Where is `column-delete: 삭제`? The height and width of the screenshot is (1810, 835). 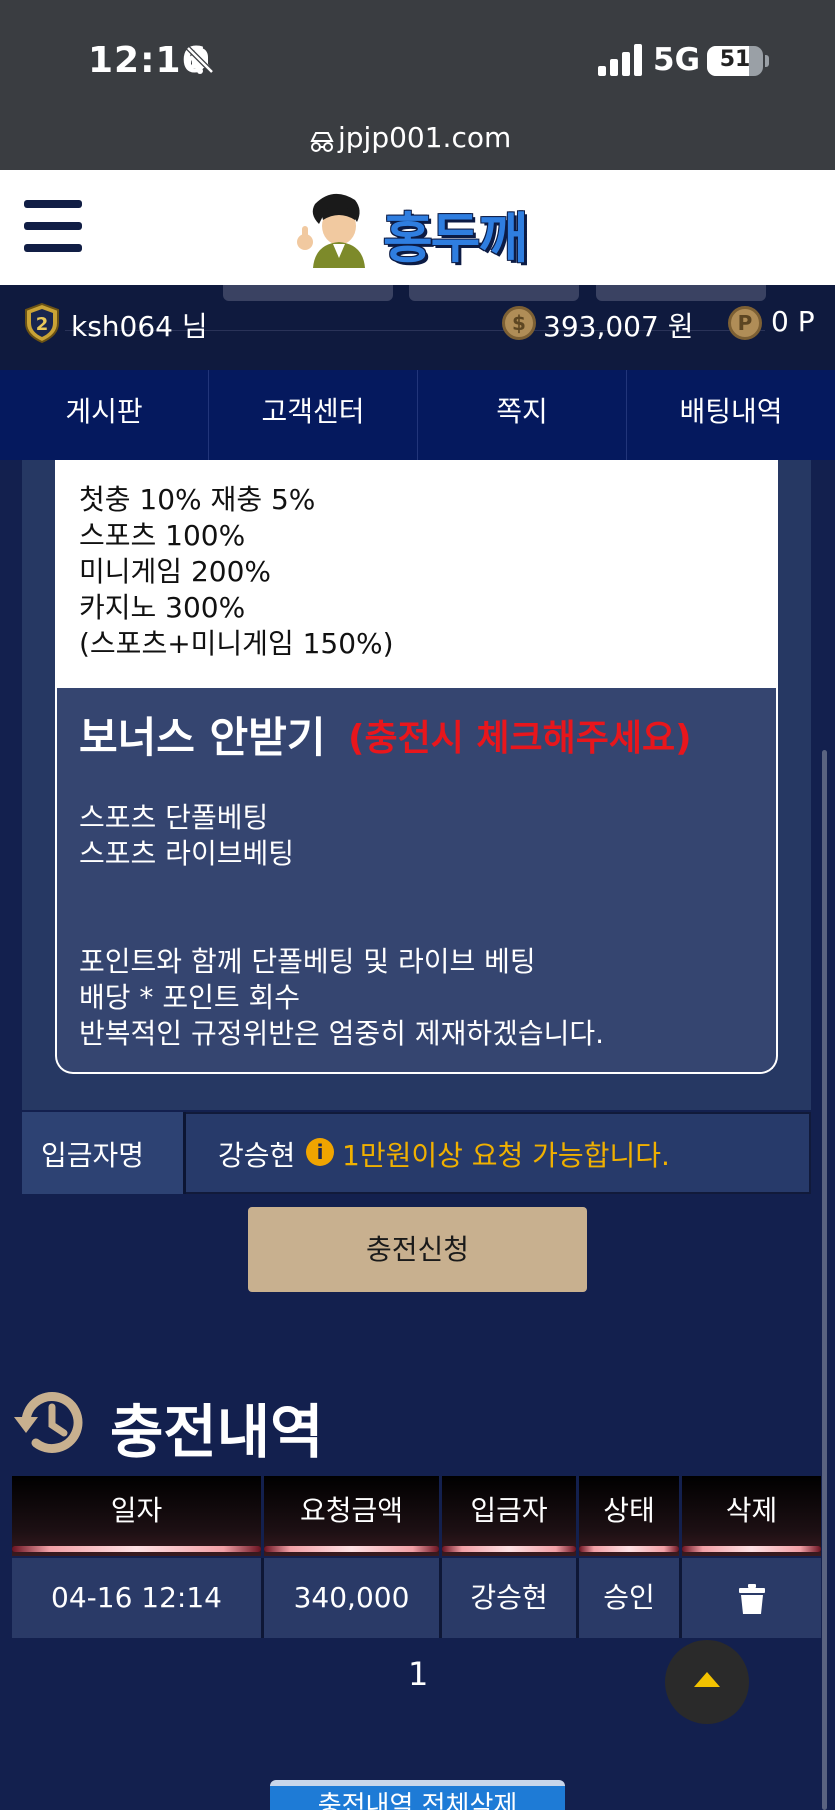 column-delete: 삭제 is located at coordinates (751, 1516).